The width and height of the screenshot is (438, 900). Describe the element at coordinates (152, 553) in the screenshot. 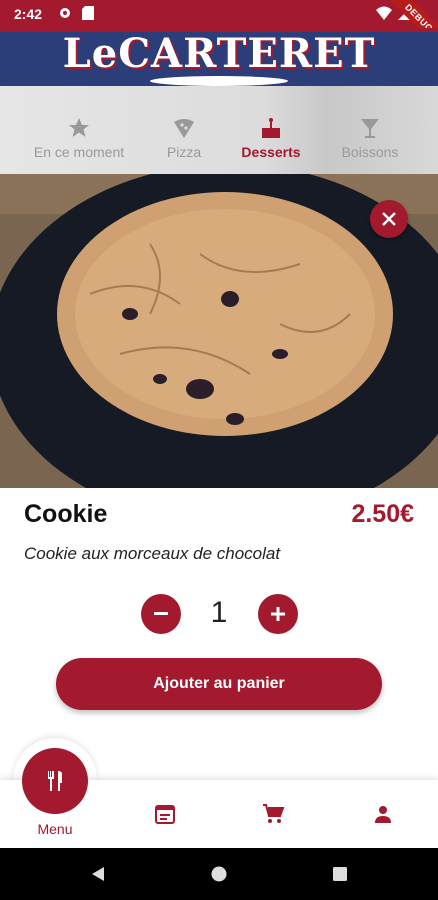

I see `product-description: Cookie aux morceaux de chocolat` at that location.